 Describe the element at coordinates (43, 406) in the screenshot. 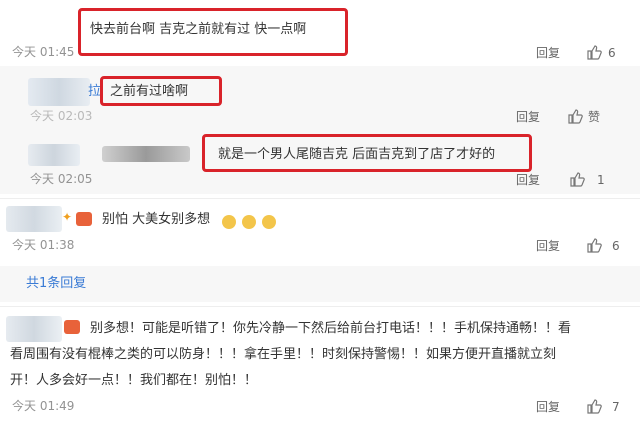

I see `comment-5-time: 今天 01:49` at that location.